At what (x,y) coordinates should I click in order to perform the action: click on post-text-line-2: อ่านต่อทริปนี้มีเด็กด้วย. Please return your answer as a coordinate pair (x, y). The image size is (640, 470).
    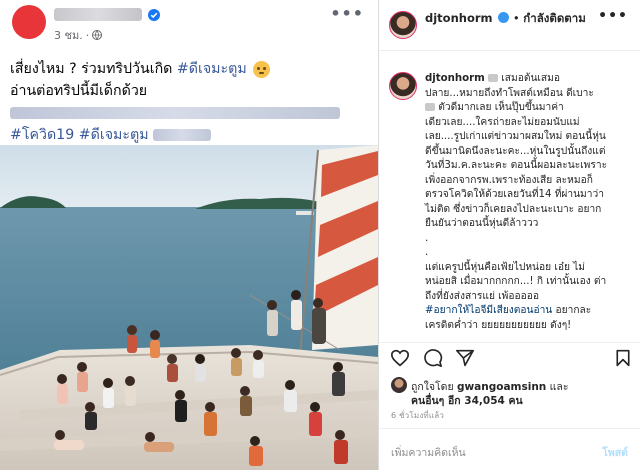
    Looking at the image, I should click on (79, 91).